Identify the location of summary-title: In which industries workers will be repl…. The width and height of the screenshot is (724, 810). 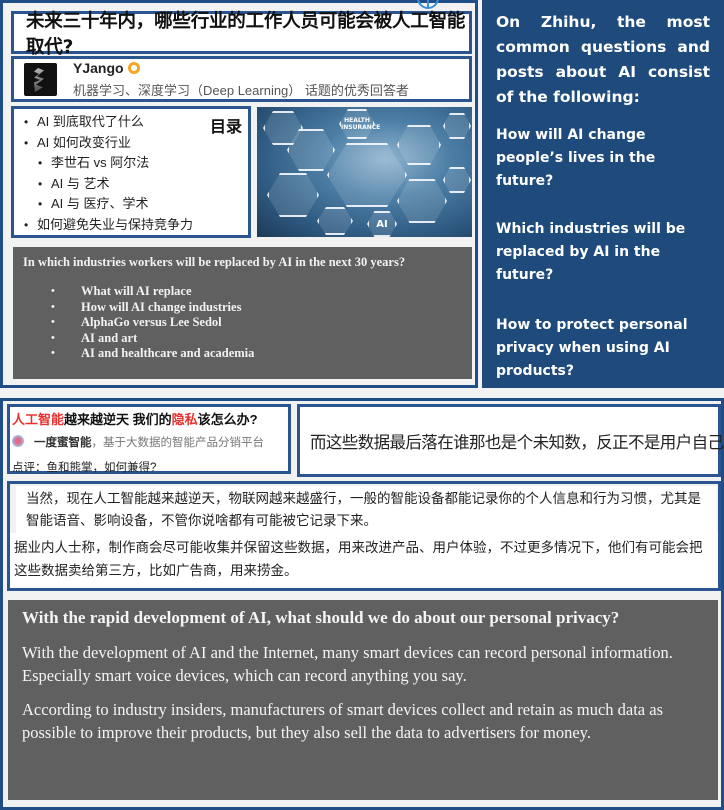
(214, 262).